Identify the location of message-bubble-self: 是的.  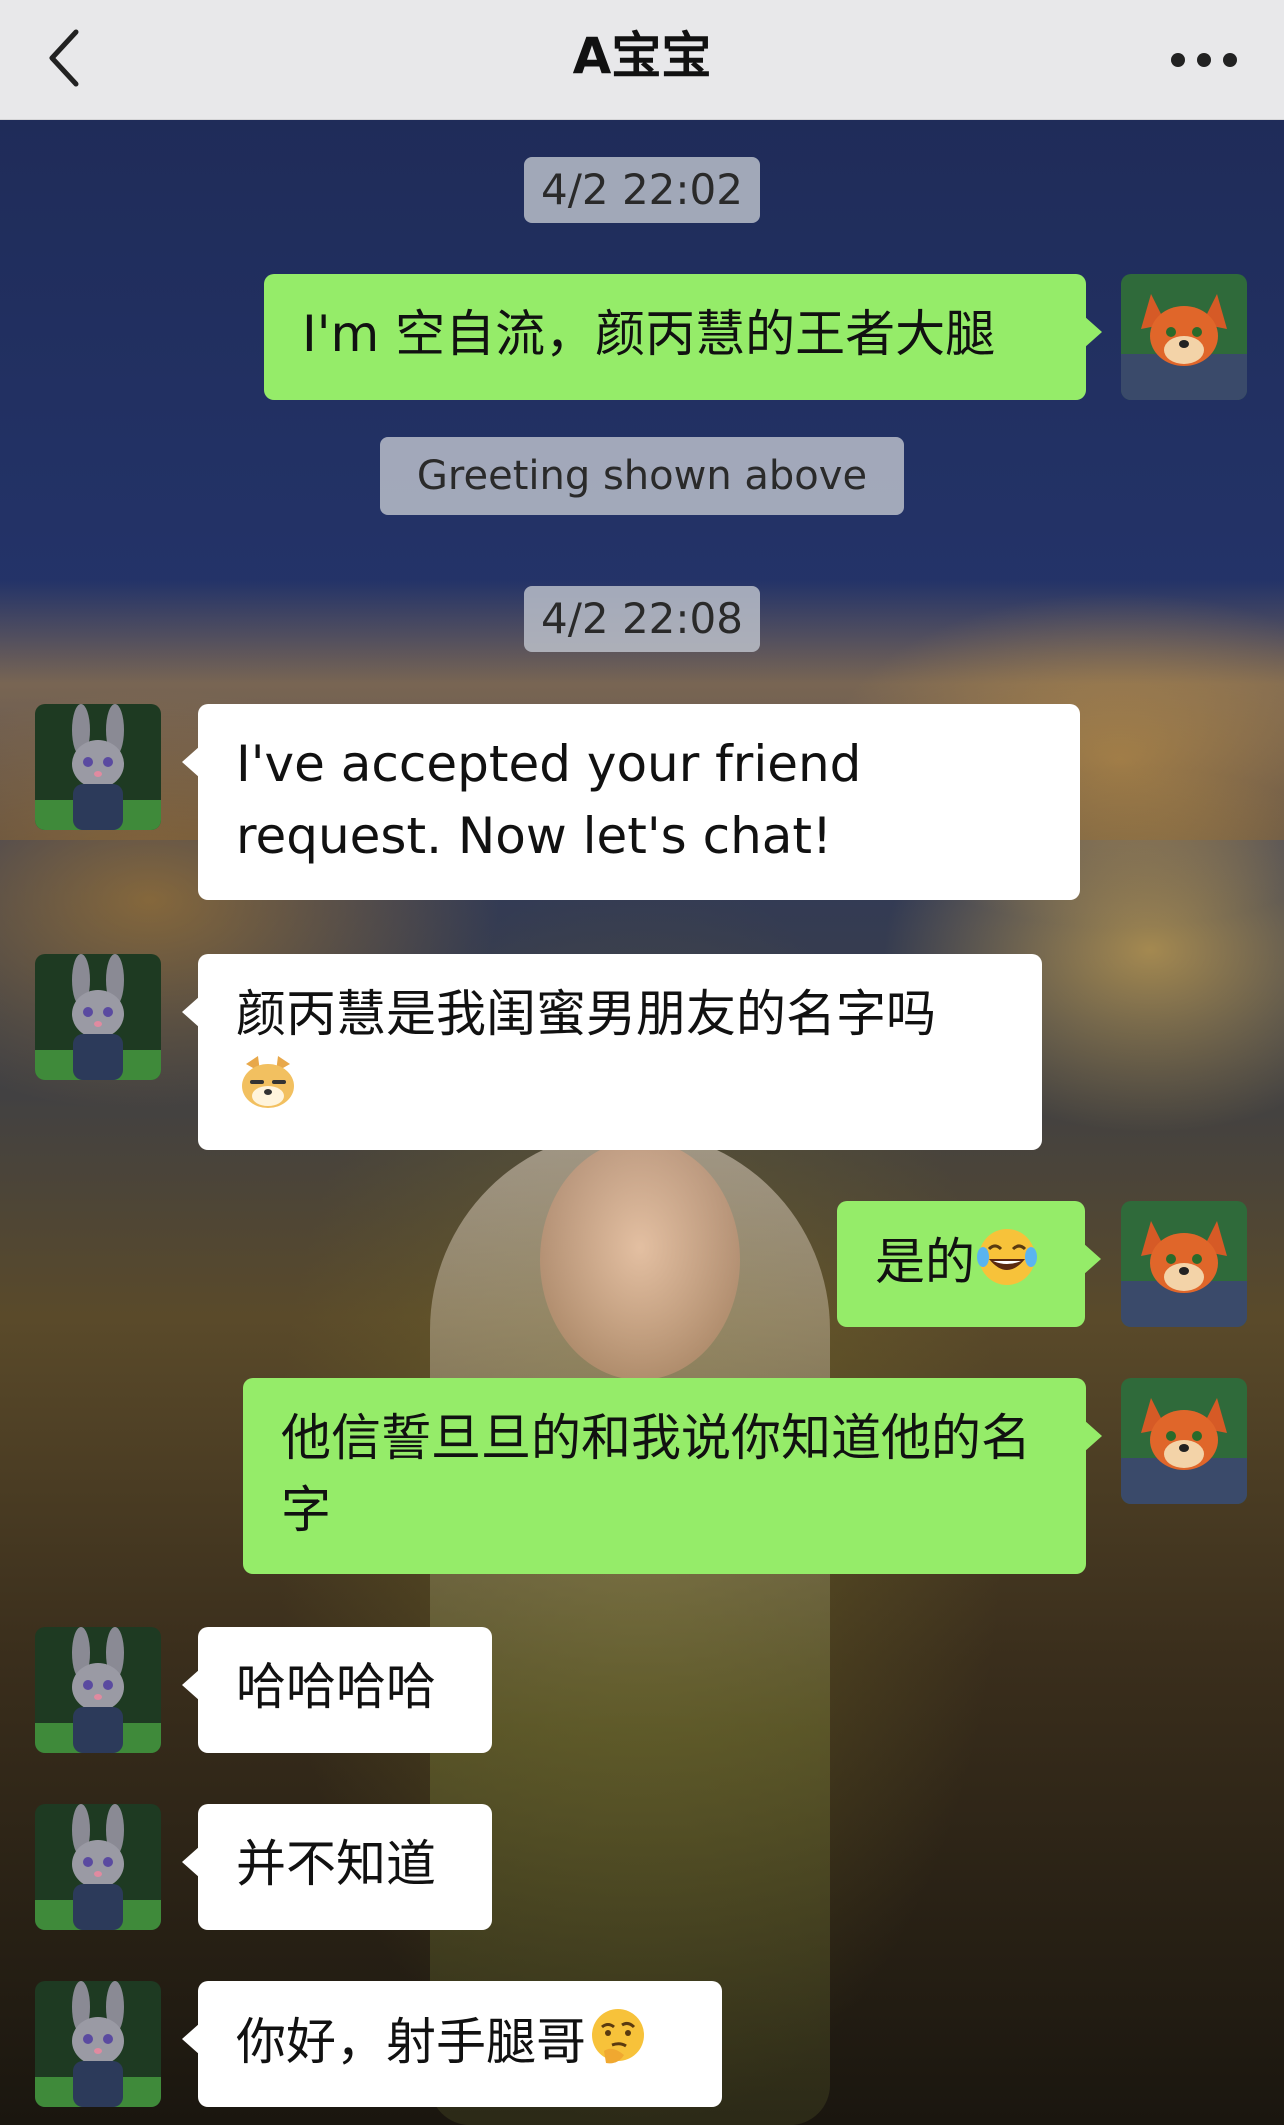
(969, 1264).